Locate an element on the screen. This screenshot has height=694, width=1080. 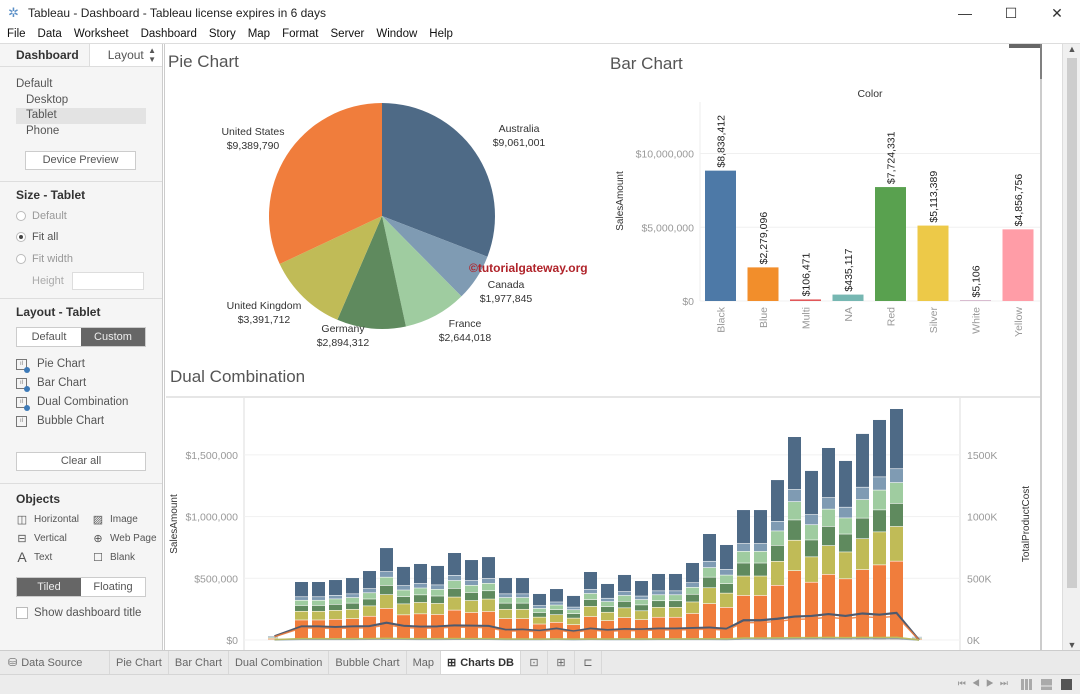
clear-all-button: Clear all is located at coordinates (81, 461).